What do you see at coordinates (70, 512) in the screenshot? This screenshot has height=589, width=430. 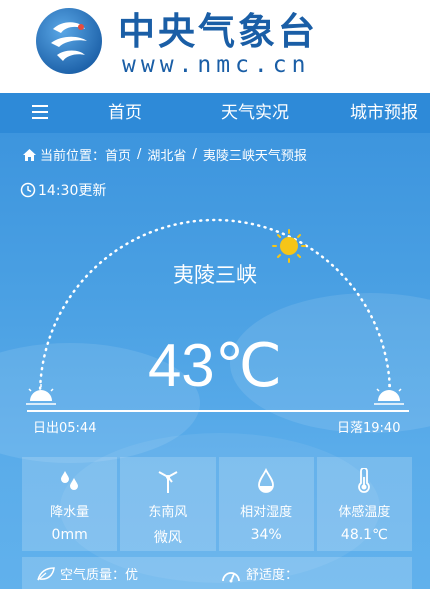 I see `stat-label: 降水量` at bounding box center [70, 512].